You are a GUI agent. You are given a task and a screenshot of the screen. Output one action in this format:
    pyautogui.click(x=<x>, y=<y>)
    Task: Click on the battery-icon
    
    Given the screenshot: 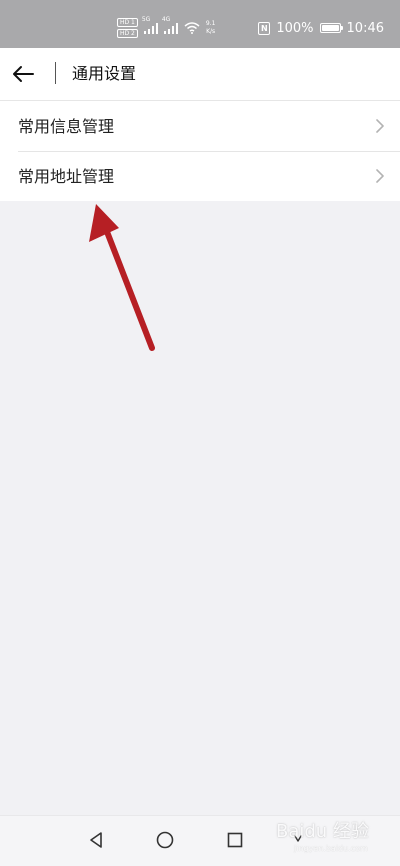 What is the action you would take?
    pyautogui.click(x=331, y=28)
    